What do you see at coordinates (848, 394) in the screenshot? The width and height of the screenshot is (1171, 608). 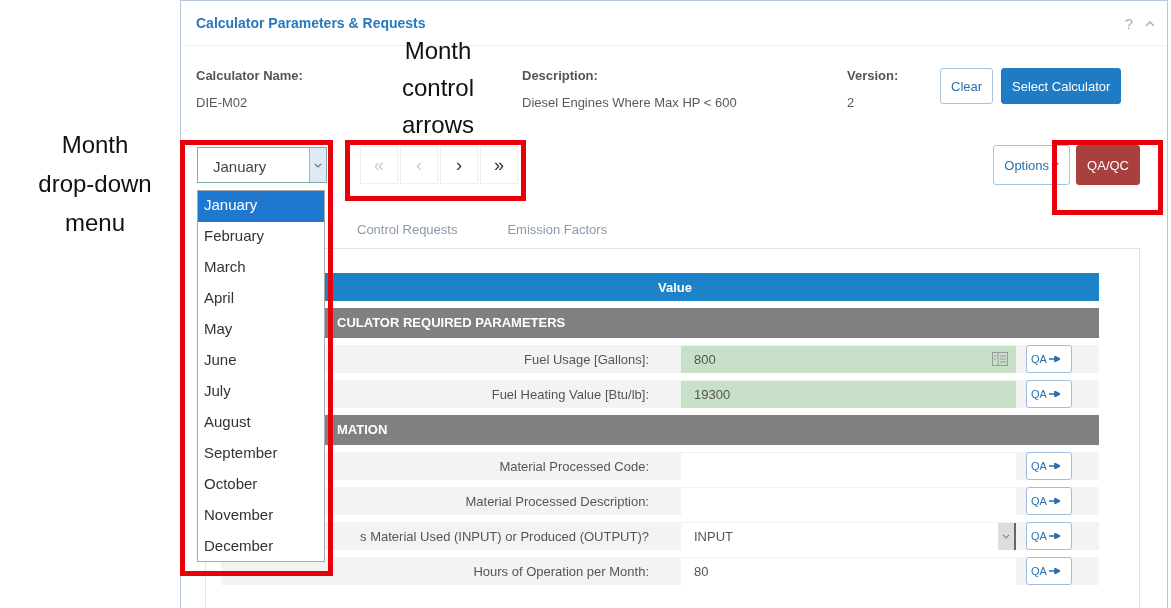 I see `text-field: 19300` at bounding box center [848, 394].